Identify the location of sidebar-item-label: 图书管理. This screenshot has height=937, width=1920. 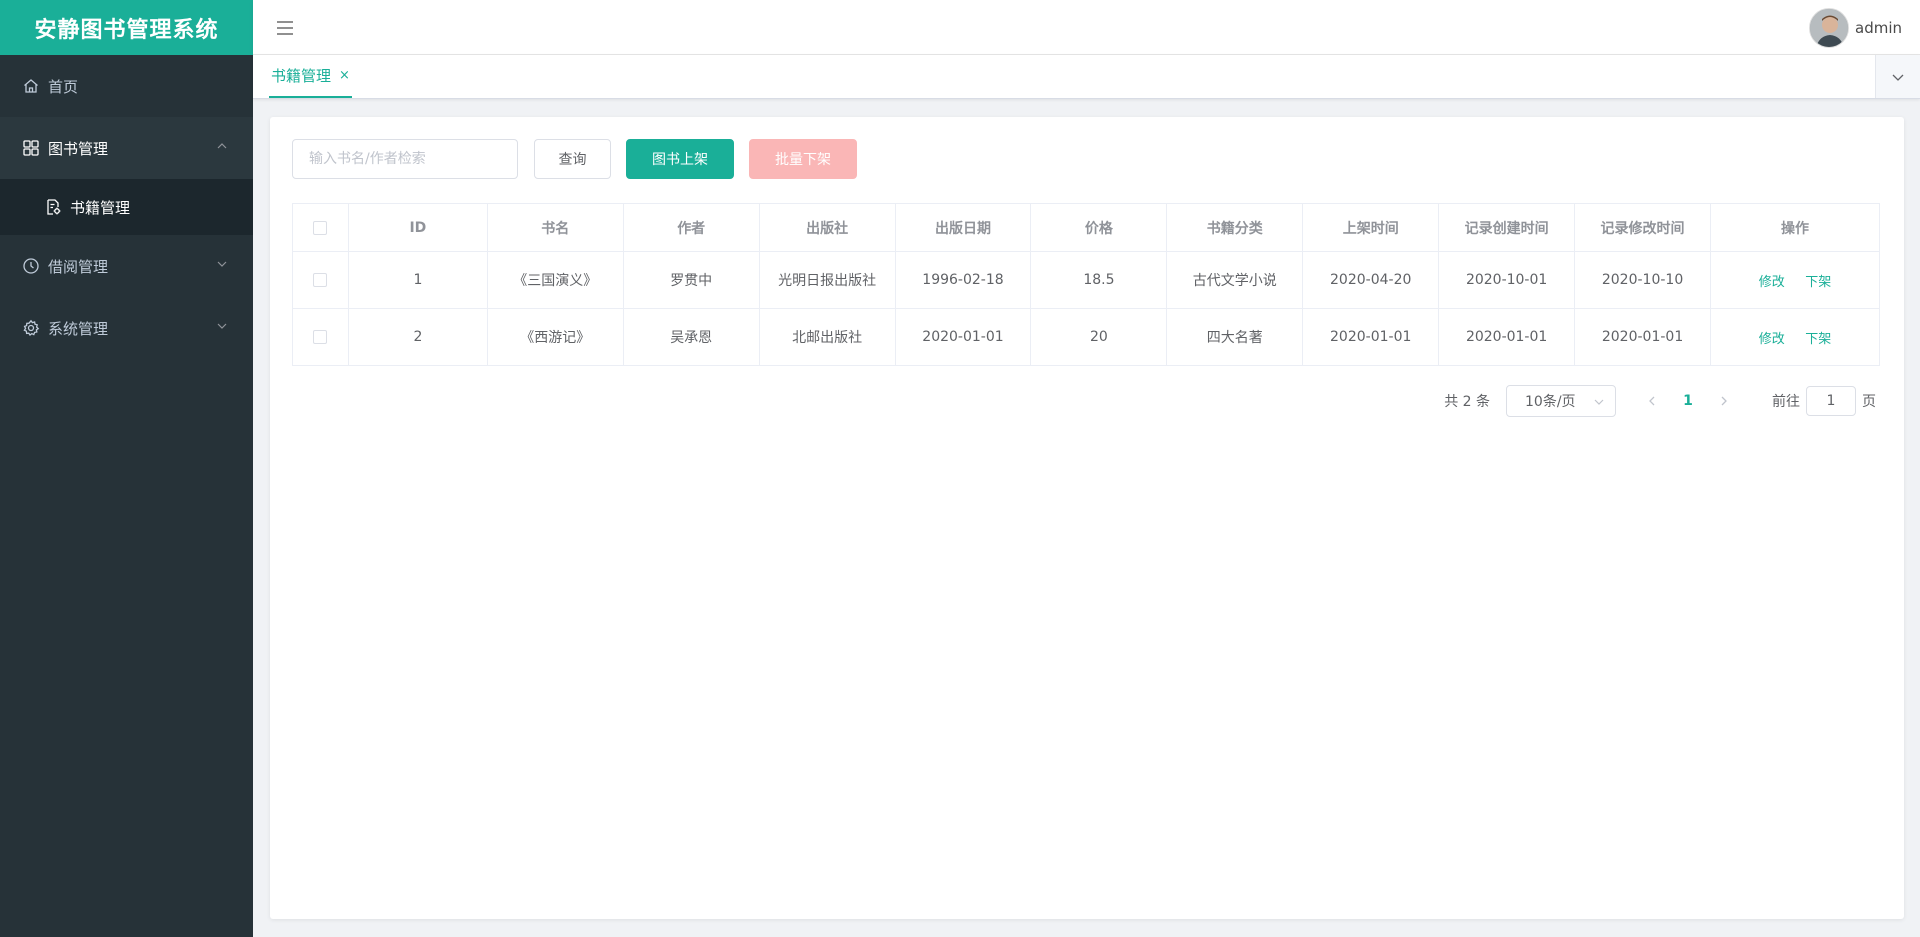
(78, 148).